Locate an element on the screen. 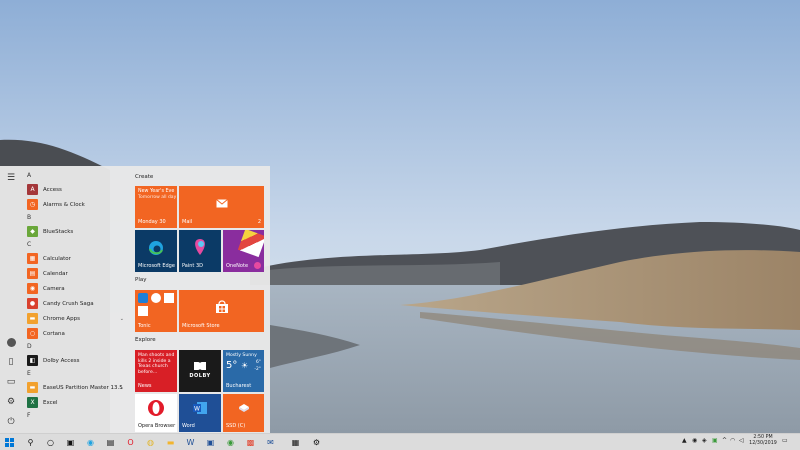  movies-icon is located at coordinates (143, 311).